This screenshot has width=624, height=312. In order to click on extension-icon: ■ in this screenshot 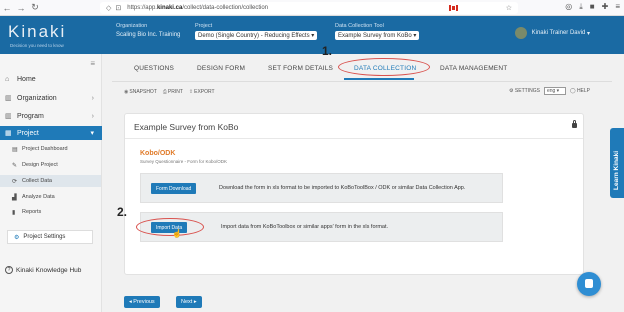, I will do `click(592, 7)`.